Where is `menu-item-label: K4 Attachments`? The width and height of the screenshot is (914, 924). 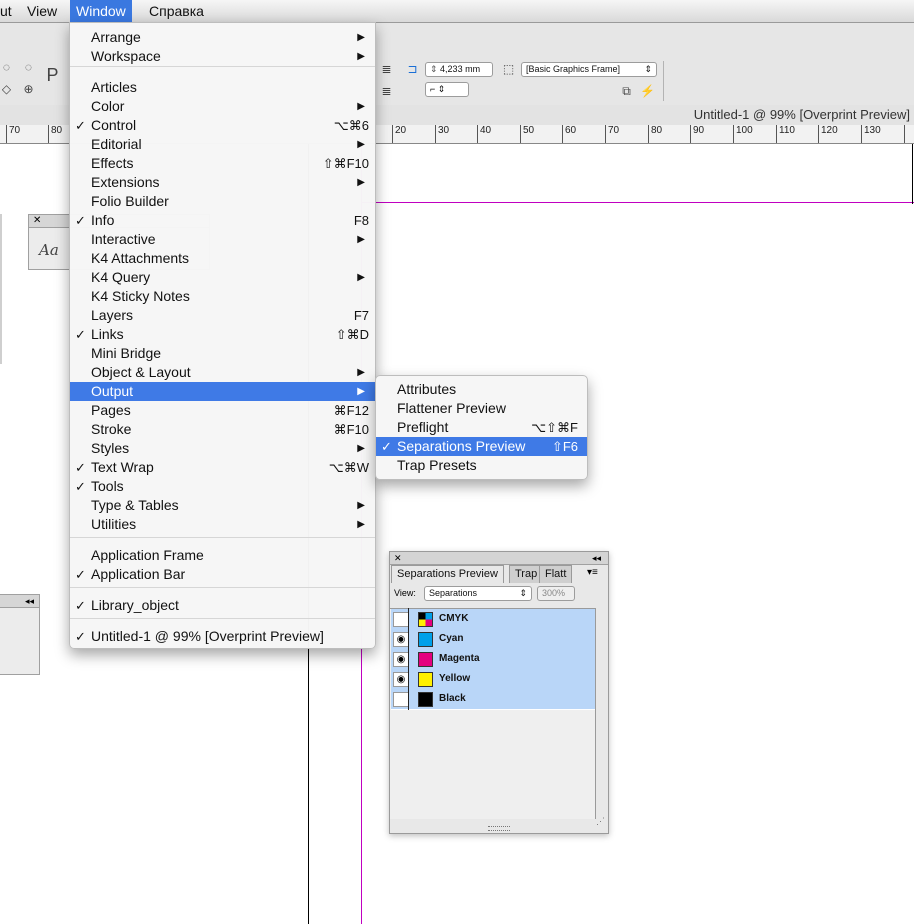
menu-item-label: K4 Attachments is located at coordinates (140, 258).